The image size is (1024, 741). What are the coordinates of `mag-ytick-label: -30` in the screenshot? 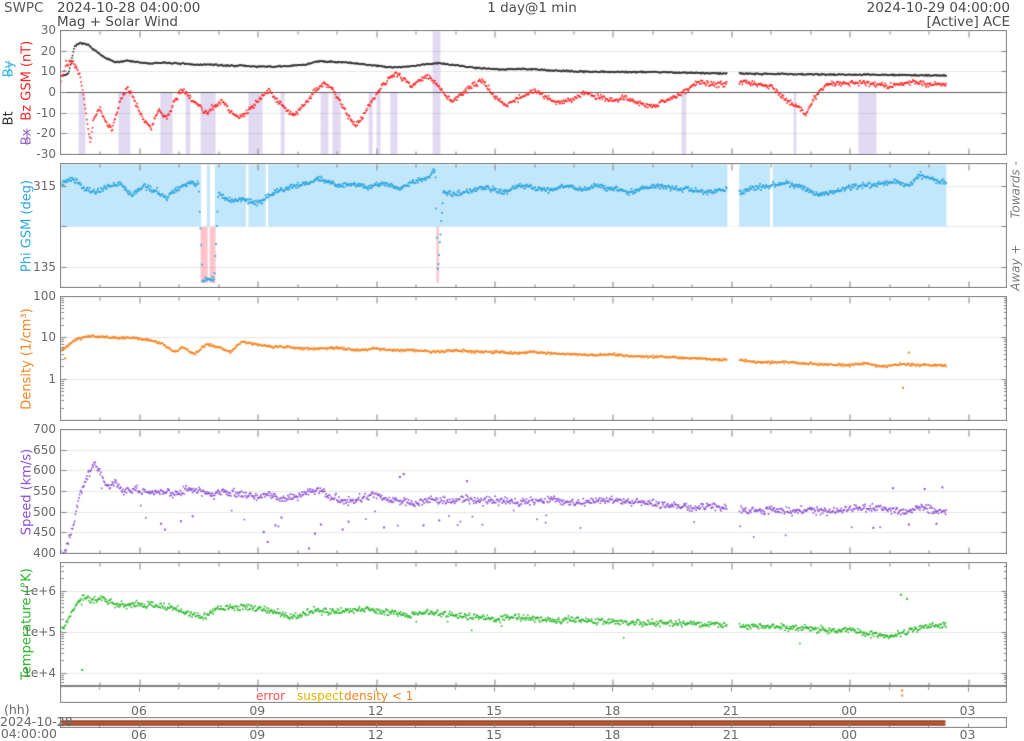 It's located at (46, 154).